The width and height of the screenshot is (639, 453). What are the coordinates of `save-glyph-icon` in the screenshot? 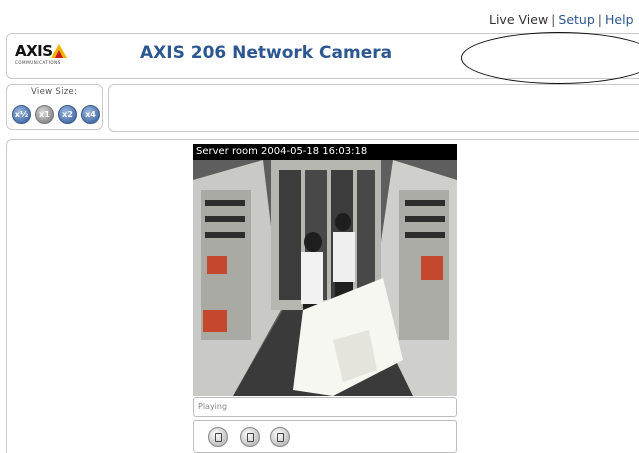 It's located at (280, 437).